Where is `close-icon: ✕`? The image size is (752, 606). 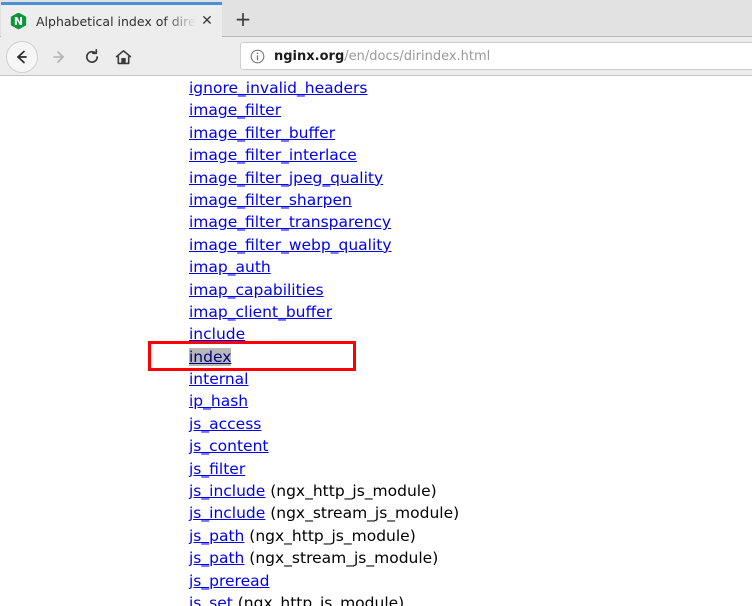
close-icon: ✕ is located at coordinates (207, 21).